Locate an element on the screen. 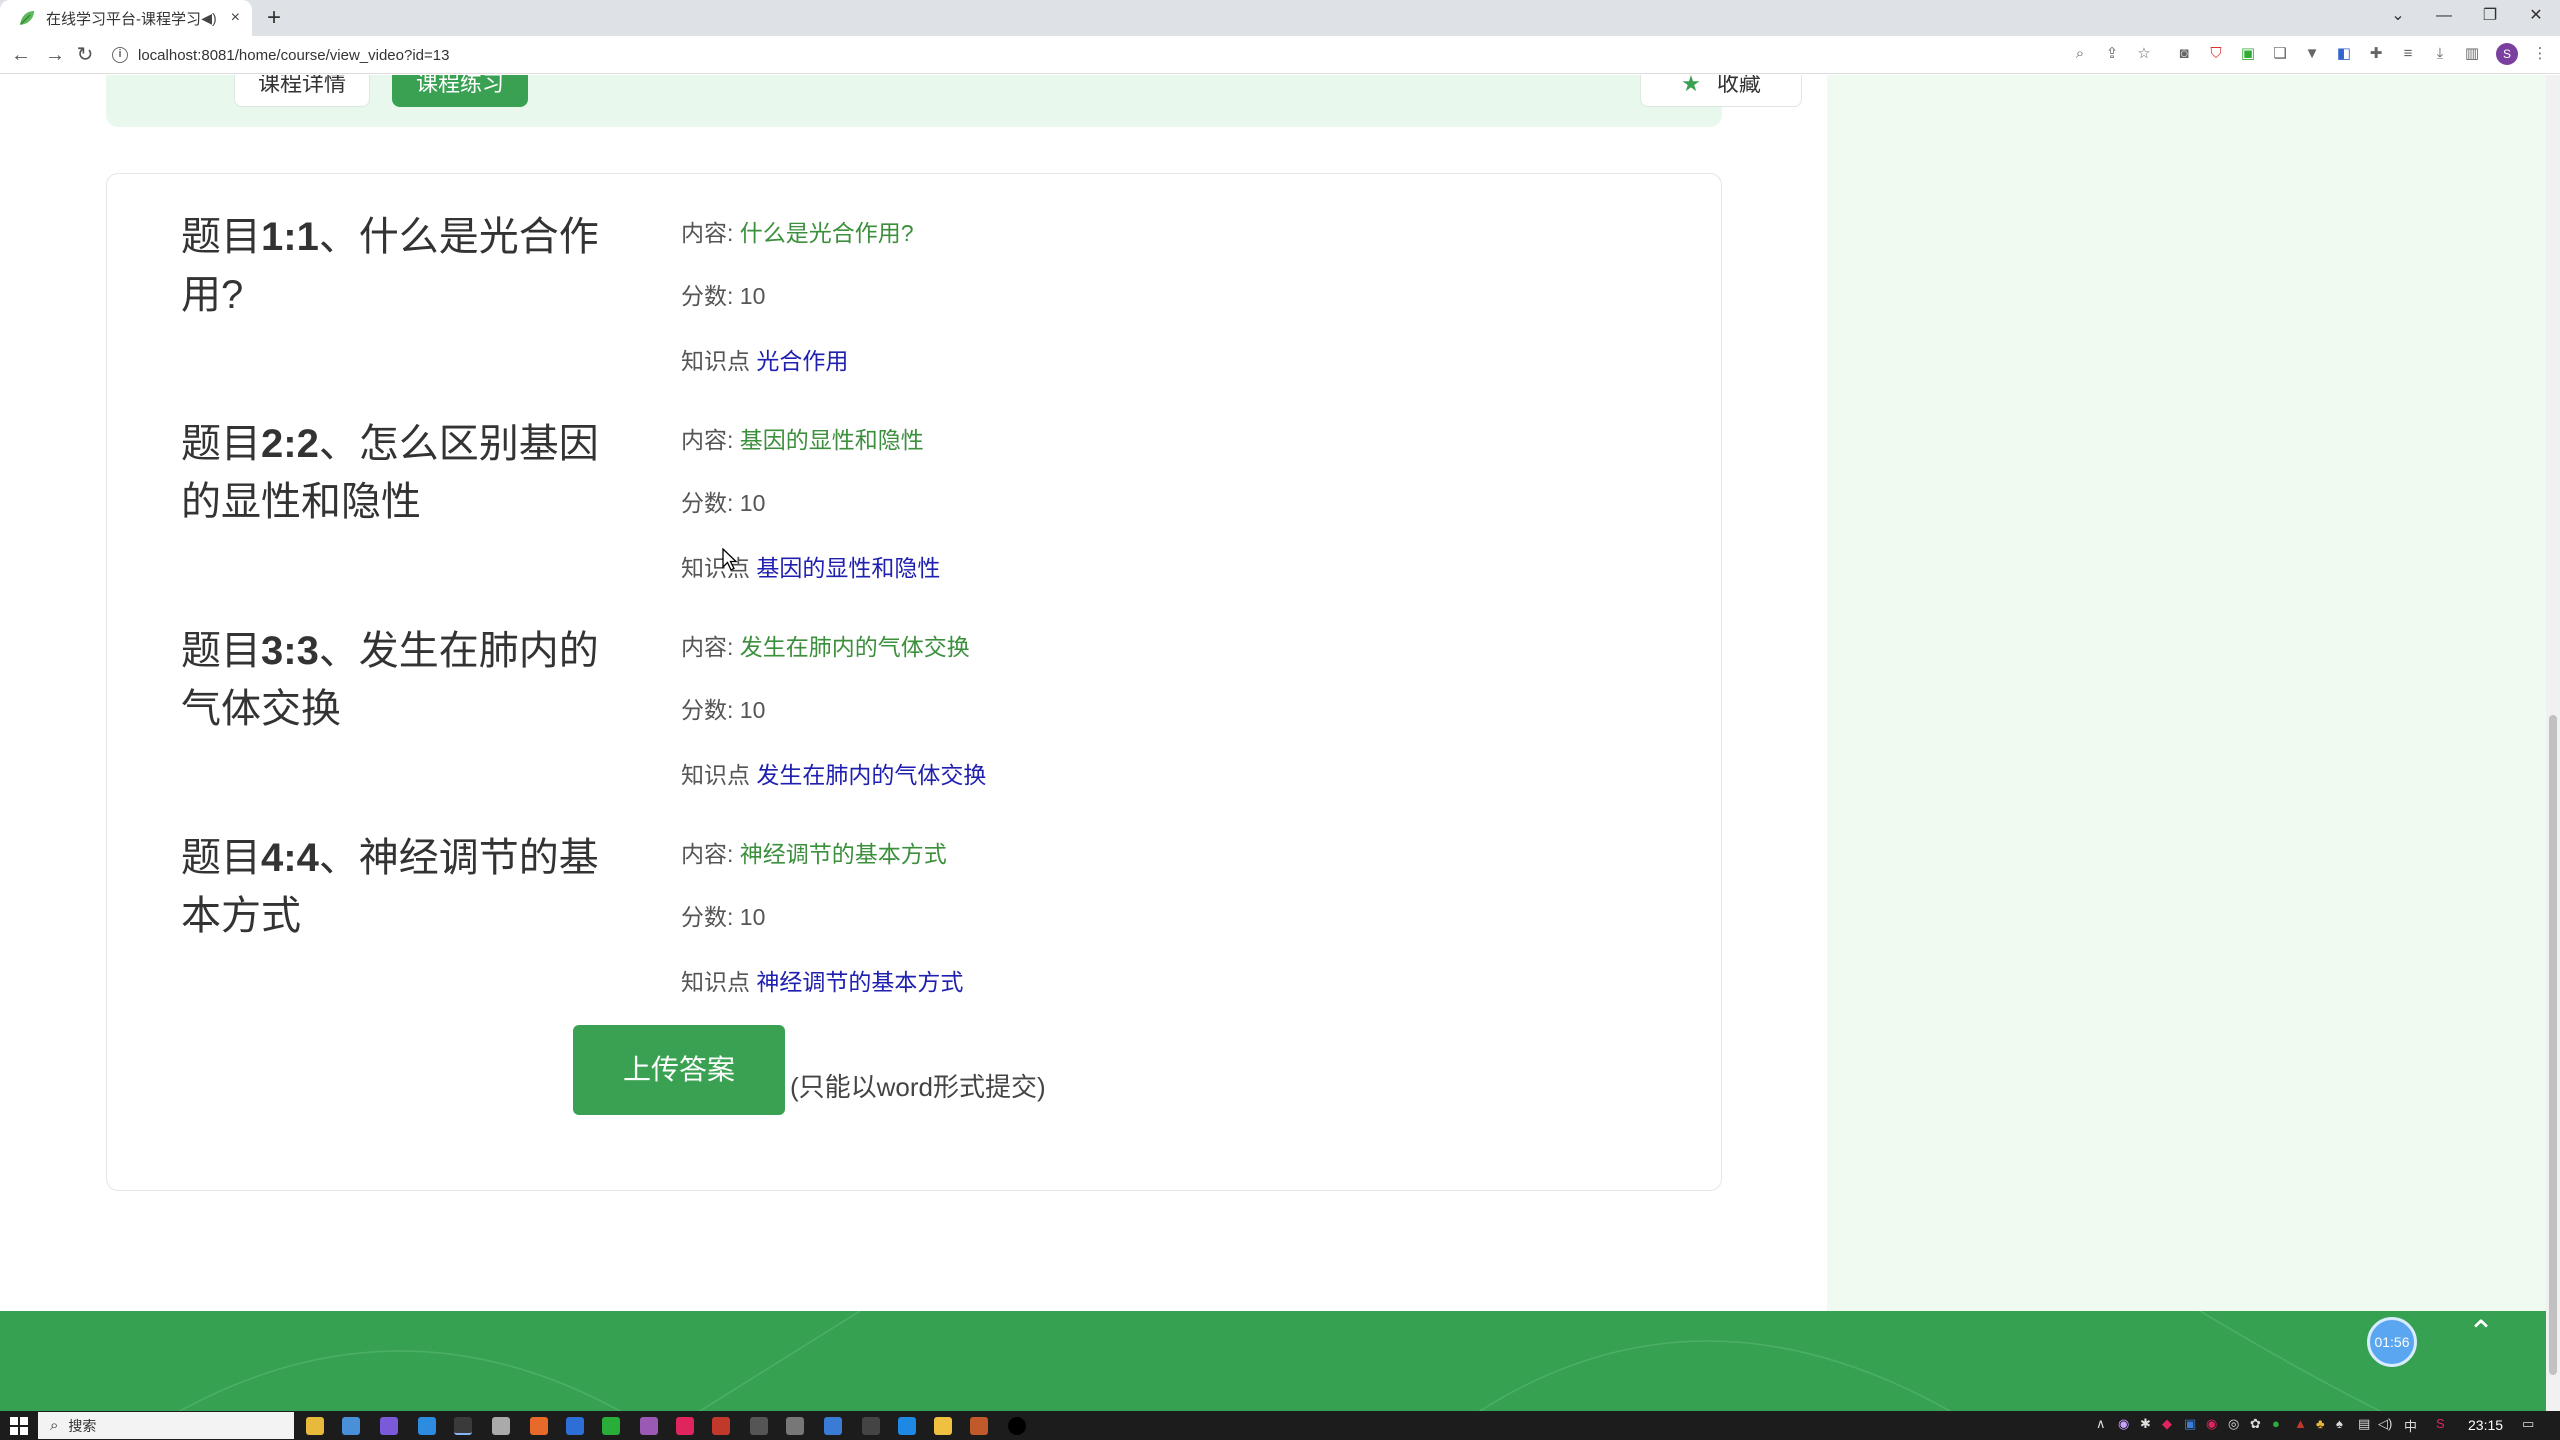 The width and height of the screenshot is (2560, 1440). profile-avatar: S is located at coordinates (2507, 54).